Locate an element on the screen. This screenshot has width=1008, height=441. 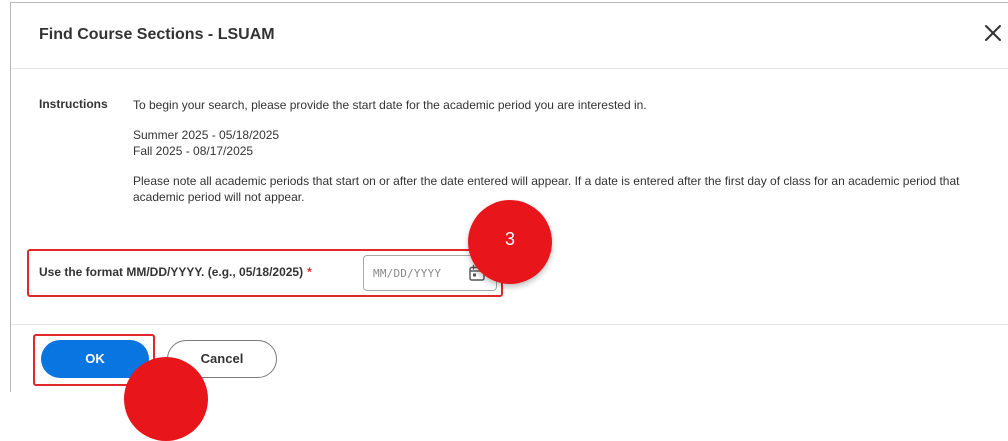
instructions-label: Instructions is located at coordinates (73, 104).